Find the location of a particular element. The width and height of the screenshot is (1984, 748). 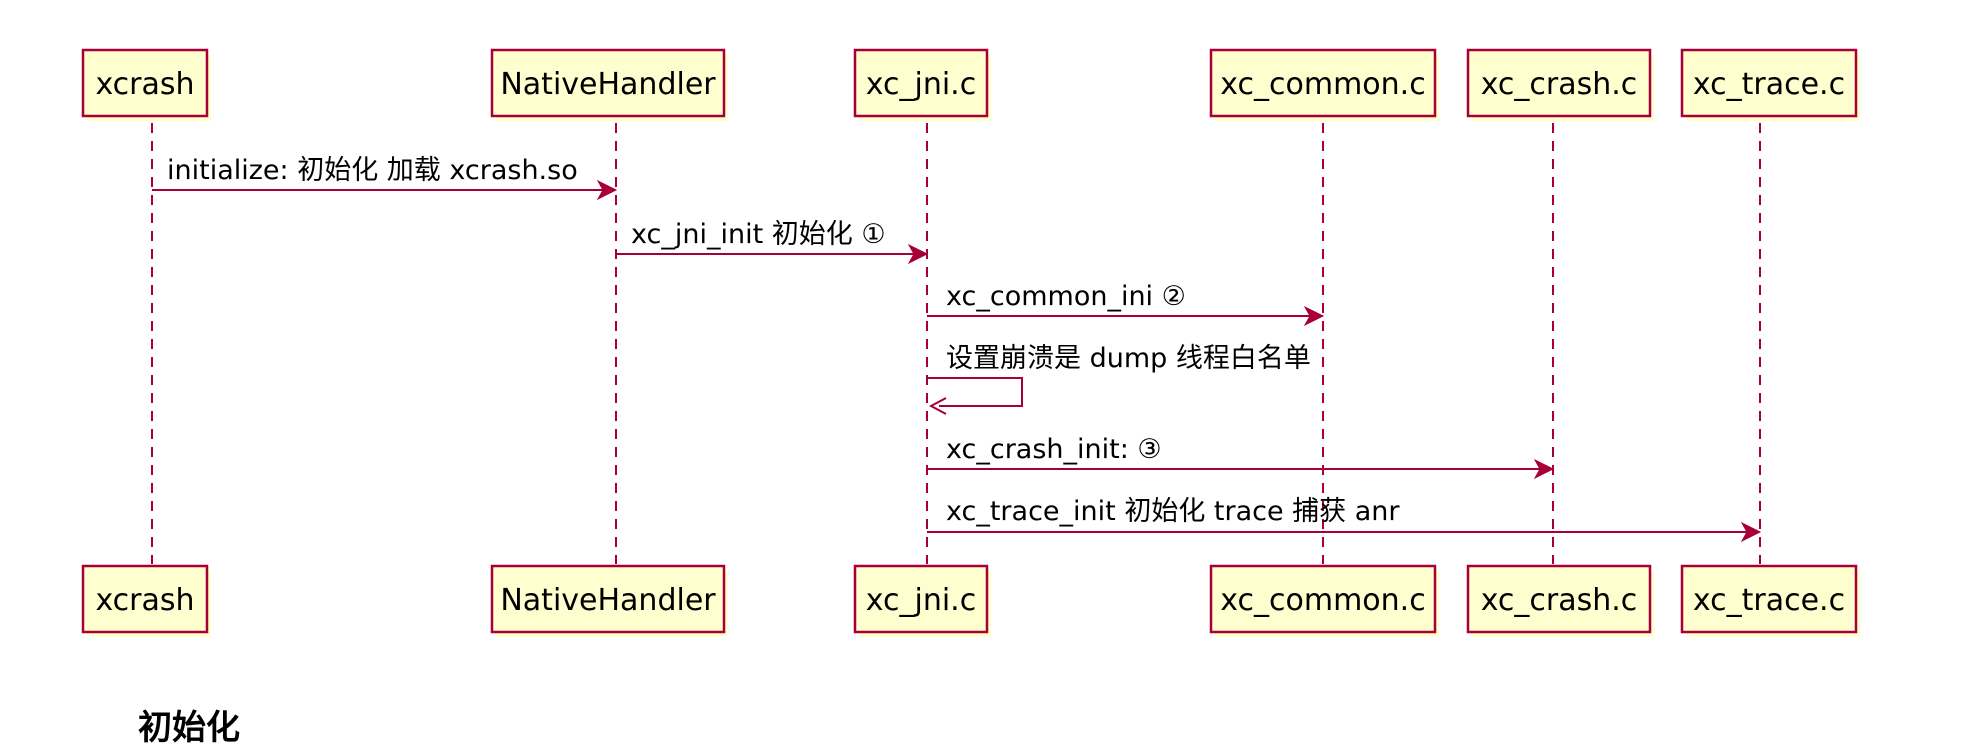

participant-xc-crash-bottom: xc_crash.c is located at coordinates (1560, 600).